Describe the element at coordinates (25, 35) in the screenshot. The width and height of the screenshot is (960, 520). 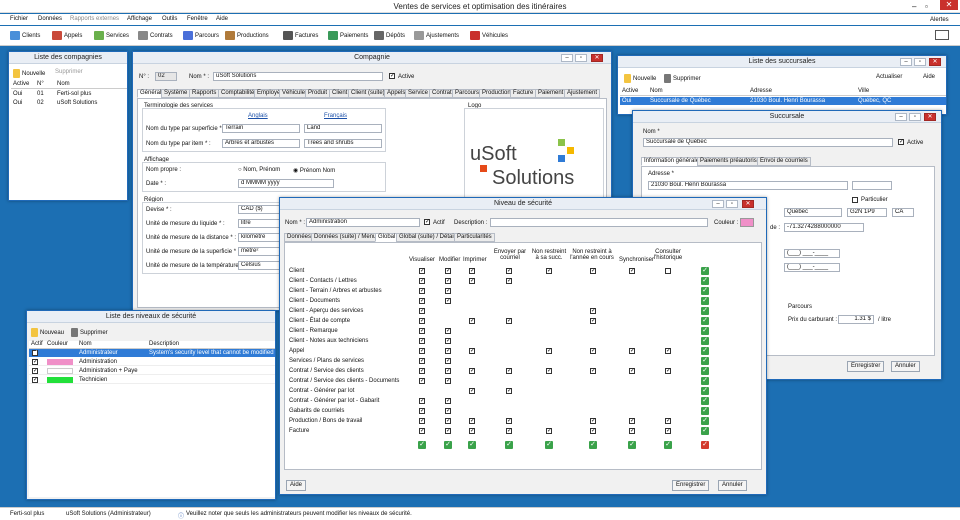
I see `toolbar-clients: Clients` at that location.